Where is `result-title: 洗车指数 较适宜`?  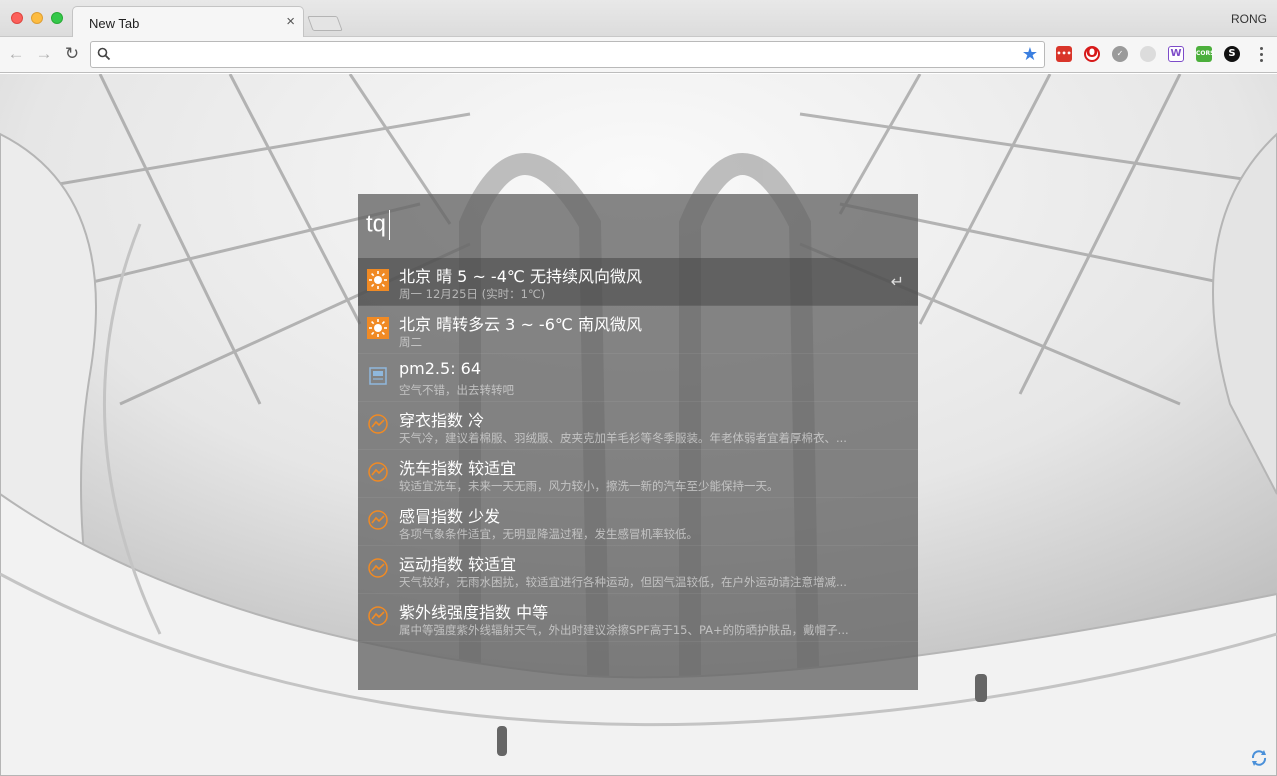 result-title: 洗车指数 较适宜 is located at coordinates (458, 468).